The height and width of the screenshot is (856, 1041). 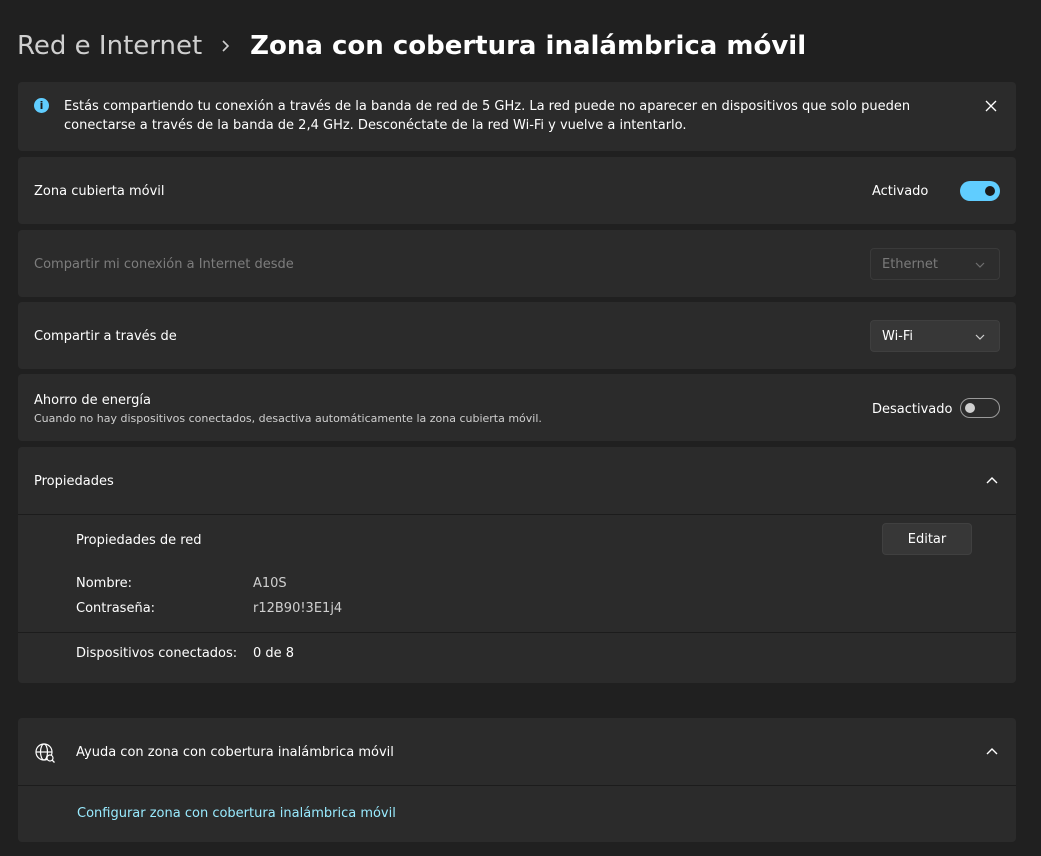 I want to click on hotspot-row: Zona cubierta móvil Activado, so click(x=517, y=190).